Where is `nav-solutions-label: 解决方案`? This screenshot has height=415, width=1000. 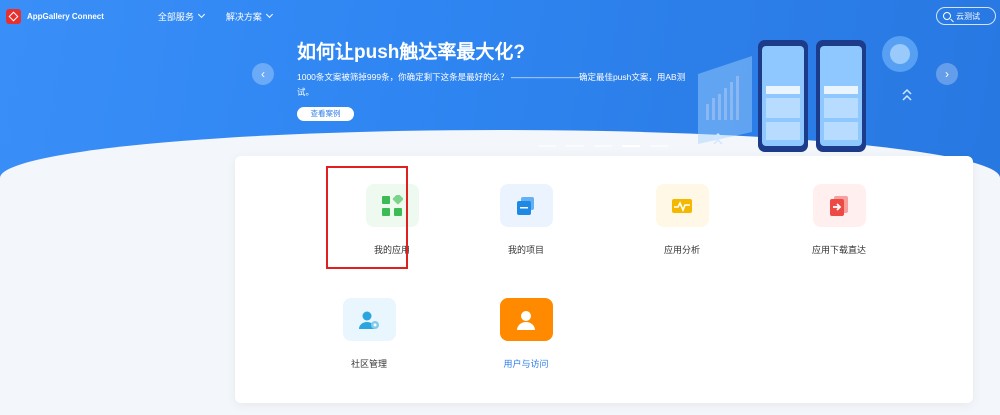
nav-solutions-label: 解决方案 is located at coordinates (243, 16).